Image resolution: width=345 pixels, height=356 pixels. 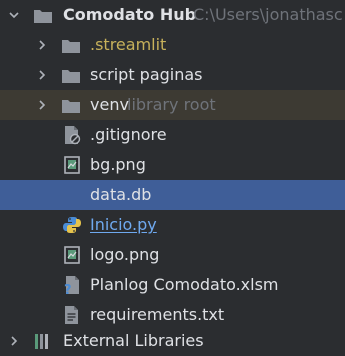 I want to click on tree-root-row: Comodato Hub C:\Users\jonathasc, so click(x=172, y=15).